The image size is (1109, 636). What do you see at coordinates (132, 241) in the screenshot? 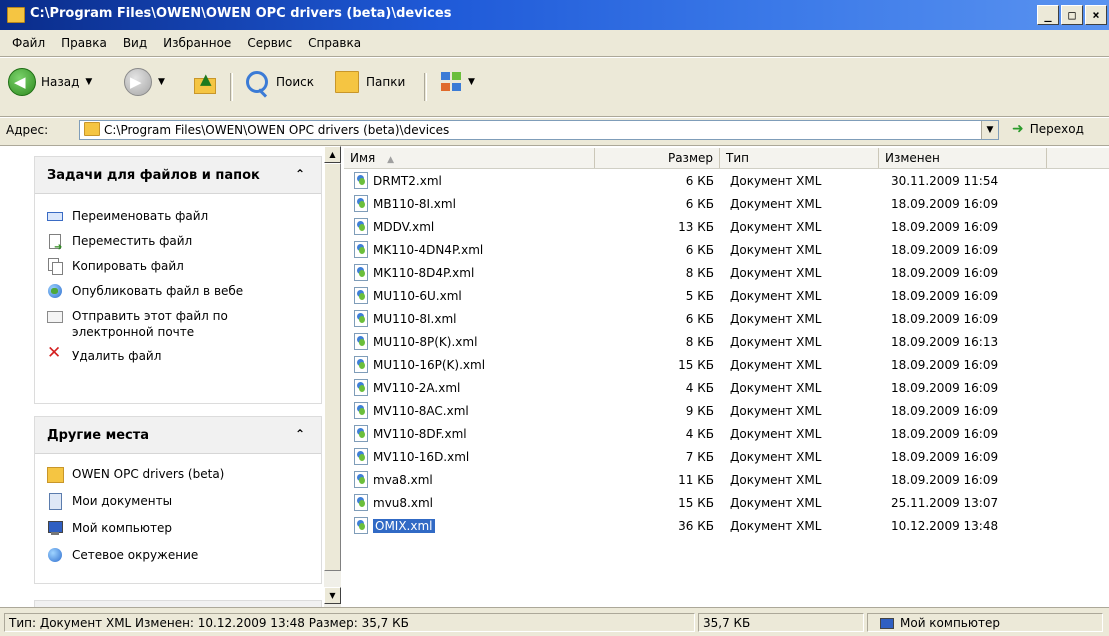
I see `task-label: Переместить файл` at bounding box center [132, 241].